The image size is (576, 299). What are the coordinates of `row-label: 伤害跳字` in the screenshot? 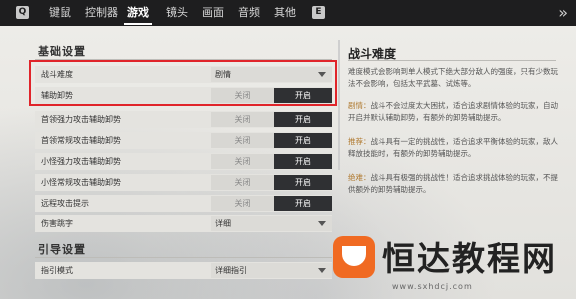 It's located at (57, 223).